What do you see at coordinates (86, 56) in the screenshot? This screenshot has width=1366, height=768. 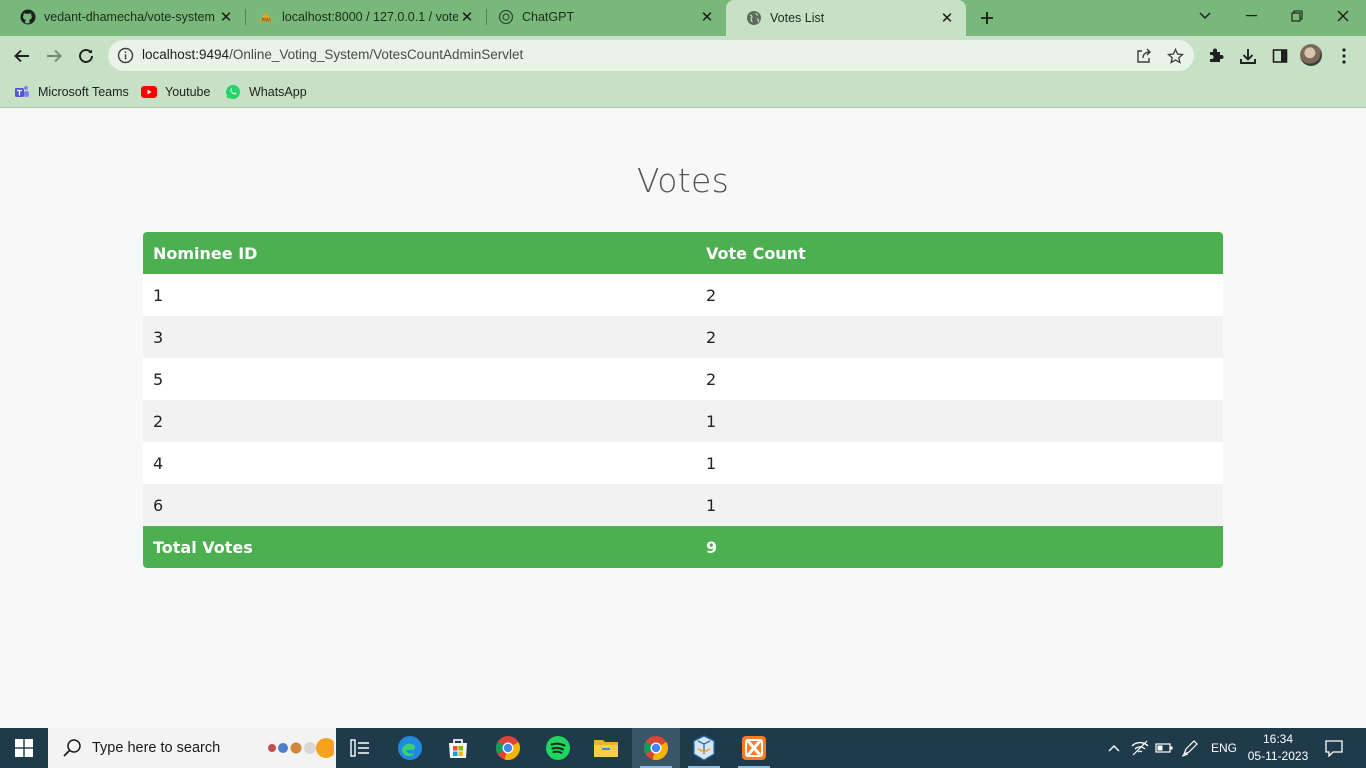 I see `reload-icon` at bounding box center [86, 56].